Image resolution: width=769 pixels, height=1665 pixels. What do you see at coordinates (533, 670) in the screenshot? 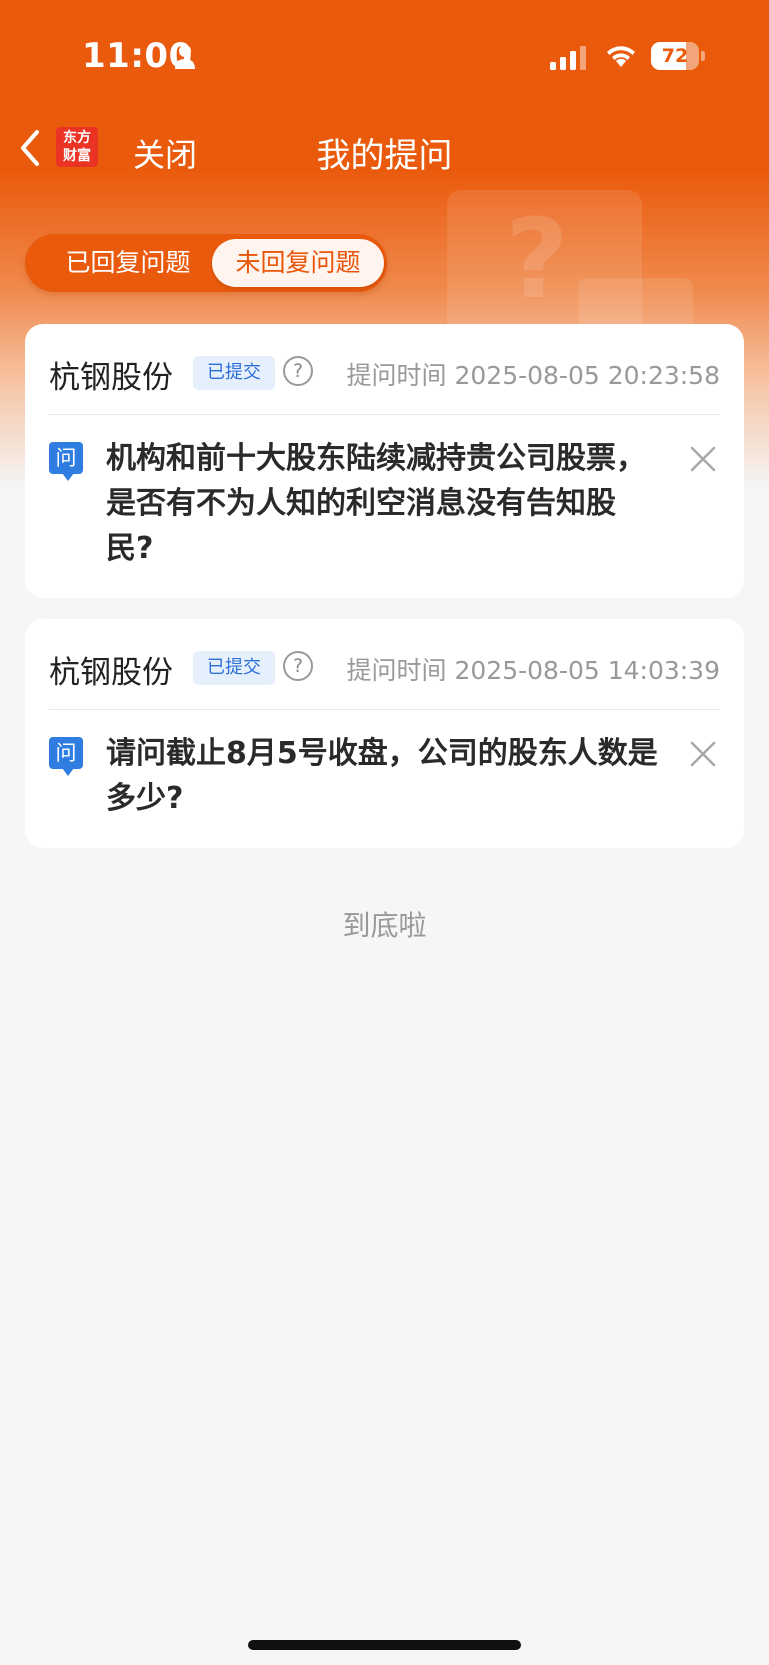
I see `ask-time: 提问时间 2025-08-05 14:03:39` at bounding box center [533, 670].